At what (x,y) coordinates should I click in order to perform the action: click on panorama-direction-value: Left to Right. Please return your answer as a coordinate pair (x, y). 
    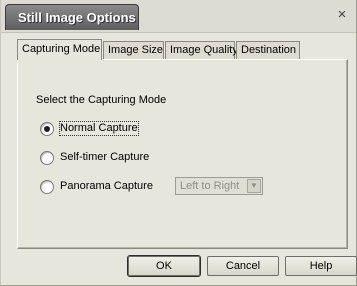
    Looking at the image, I should click on (210, 186).